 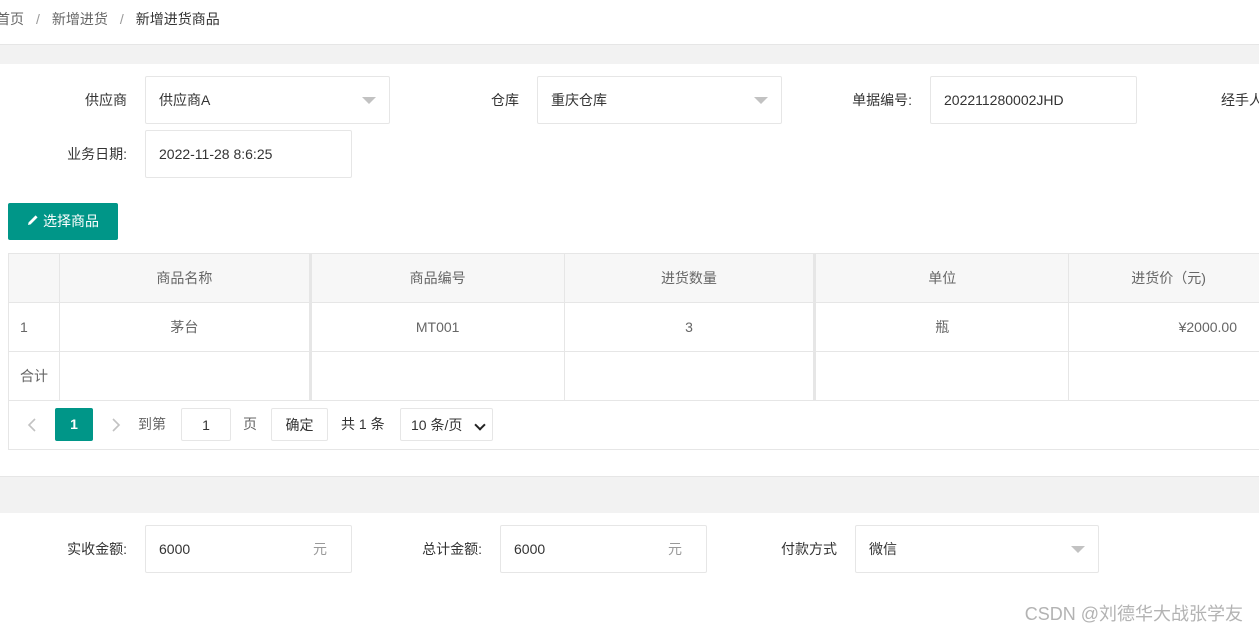 What do you see at coordinates (363, 424) in the screenshot?
I see `total-count: 共 1 条` at bounding box center [363, 424].